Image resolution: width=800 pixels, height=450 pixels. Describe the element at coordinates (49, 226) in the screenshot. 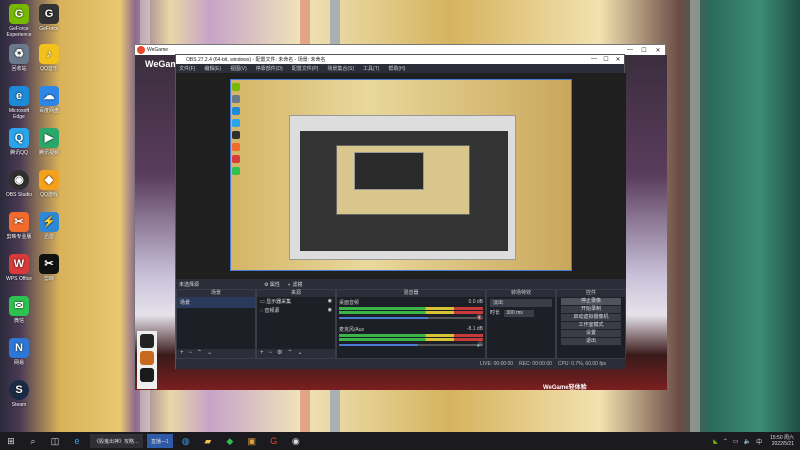

I see `desktop-icon-thunder: ⚡ 迅雷` at that location.